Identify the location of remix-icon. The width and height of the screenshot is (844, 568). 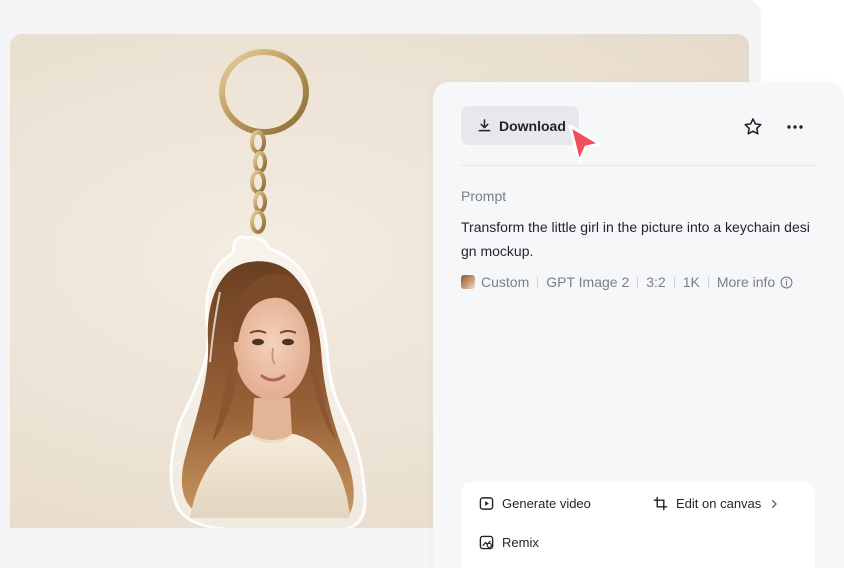
(486, 542).